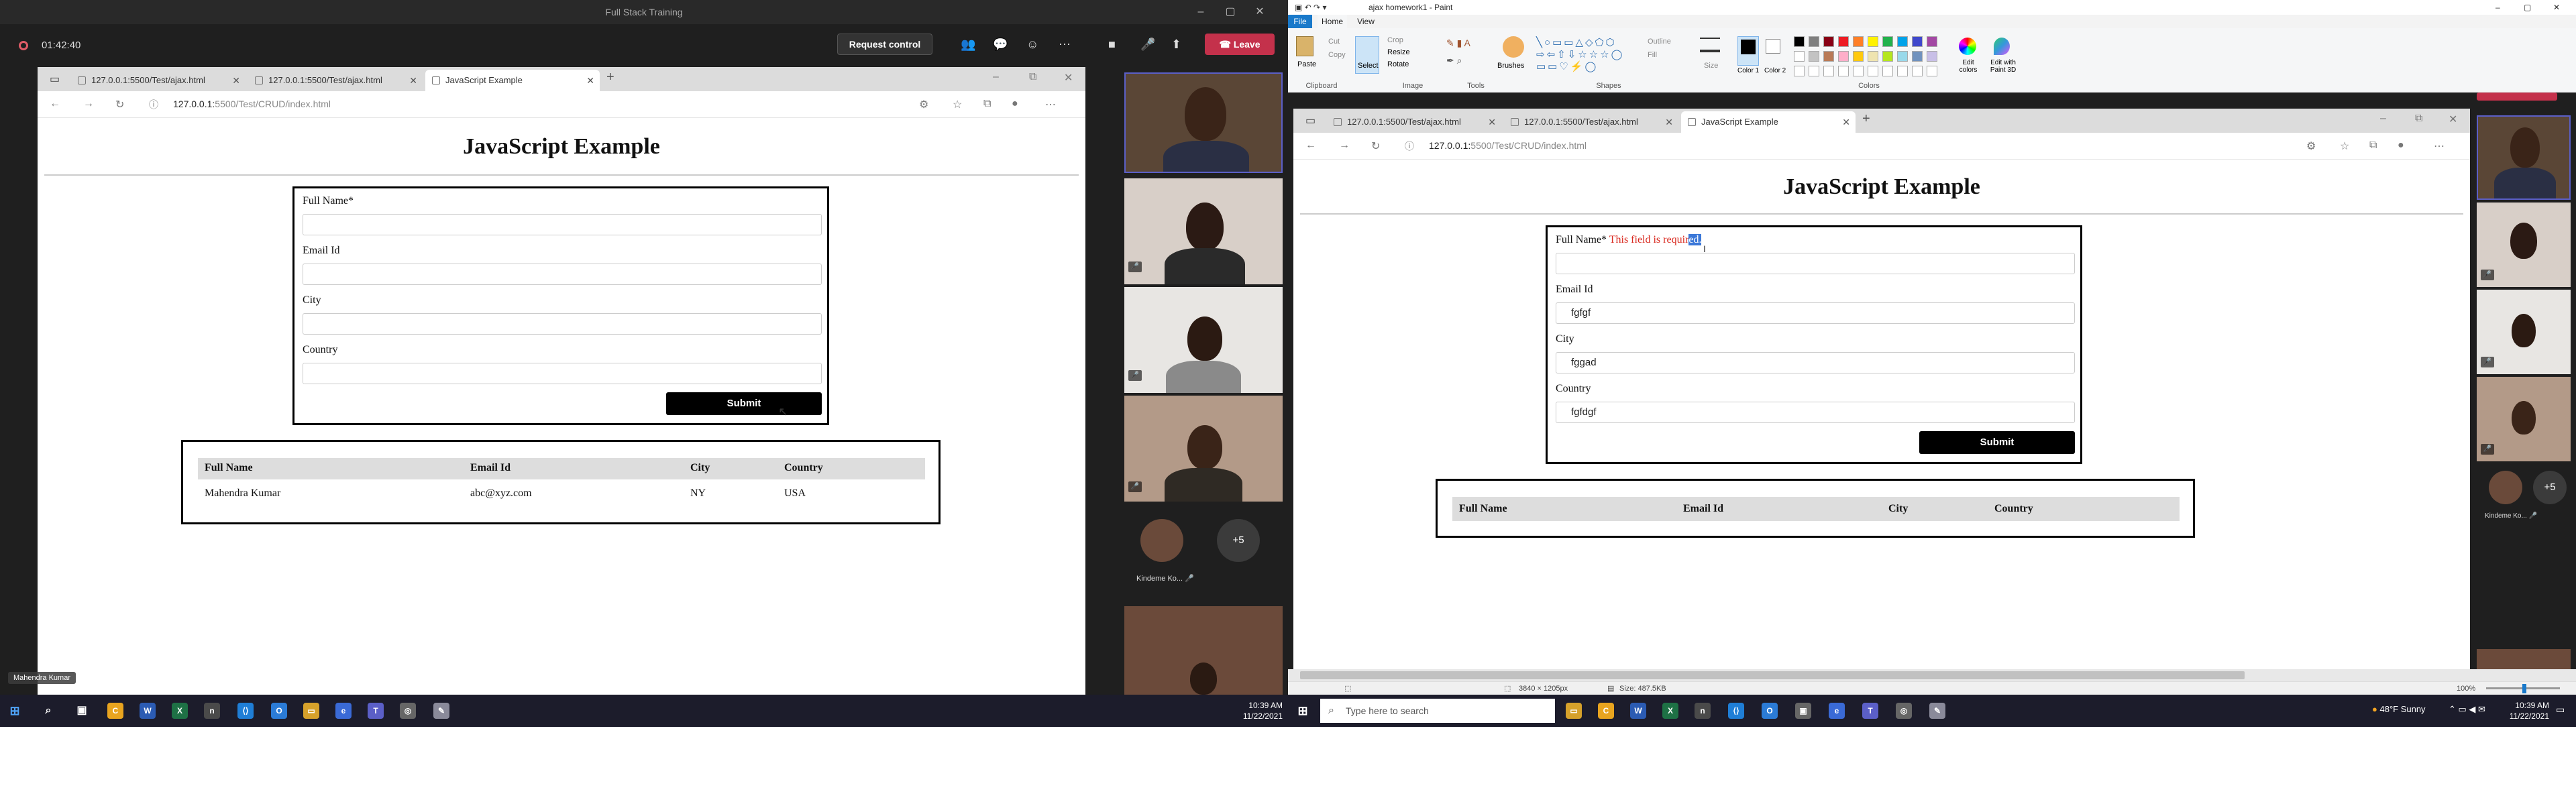 The image size is (2576, 808). What do you see at coordinates (1874, 56) in the screenshot?
I see `color-palette` at bounding box center [1874, 56].